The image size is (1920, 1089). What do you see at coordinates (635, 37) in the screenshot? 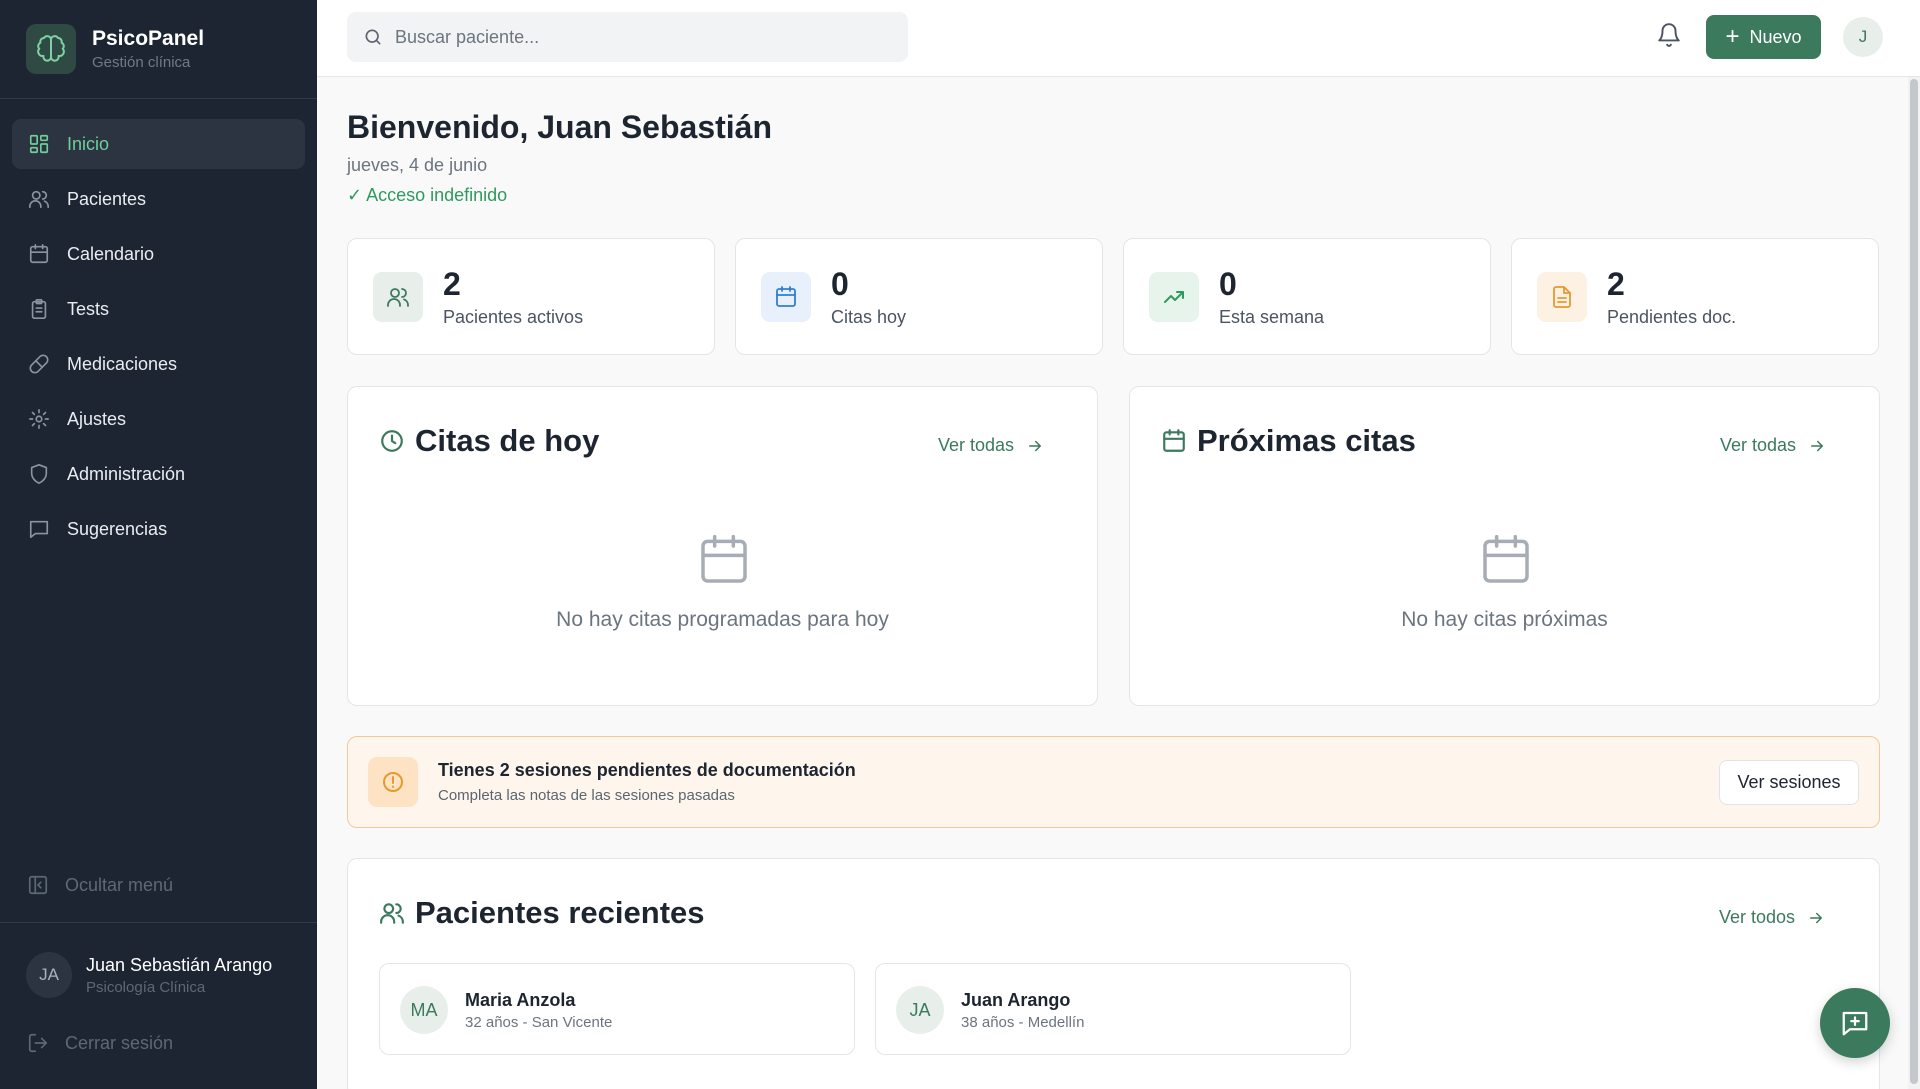
I see `search-input` at bounding box center [635, 37].